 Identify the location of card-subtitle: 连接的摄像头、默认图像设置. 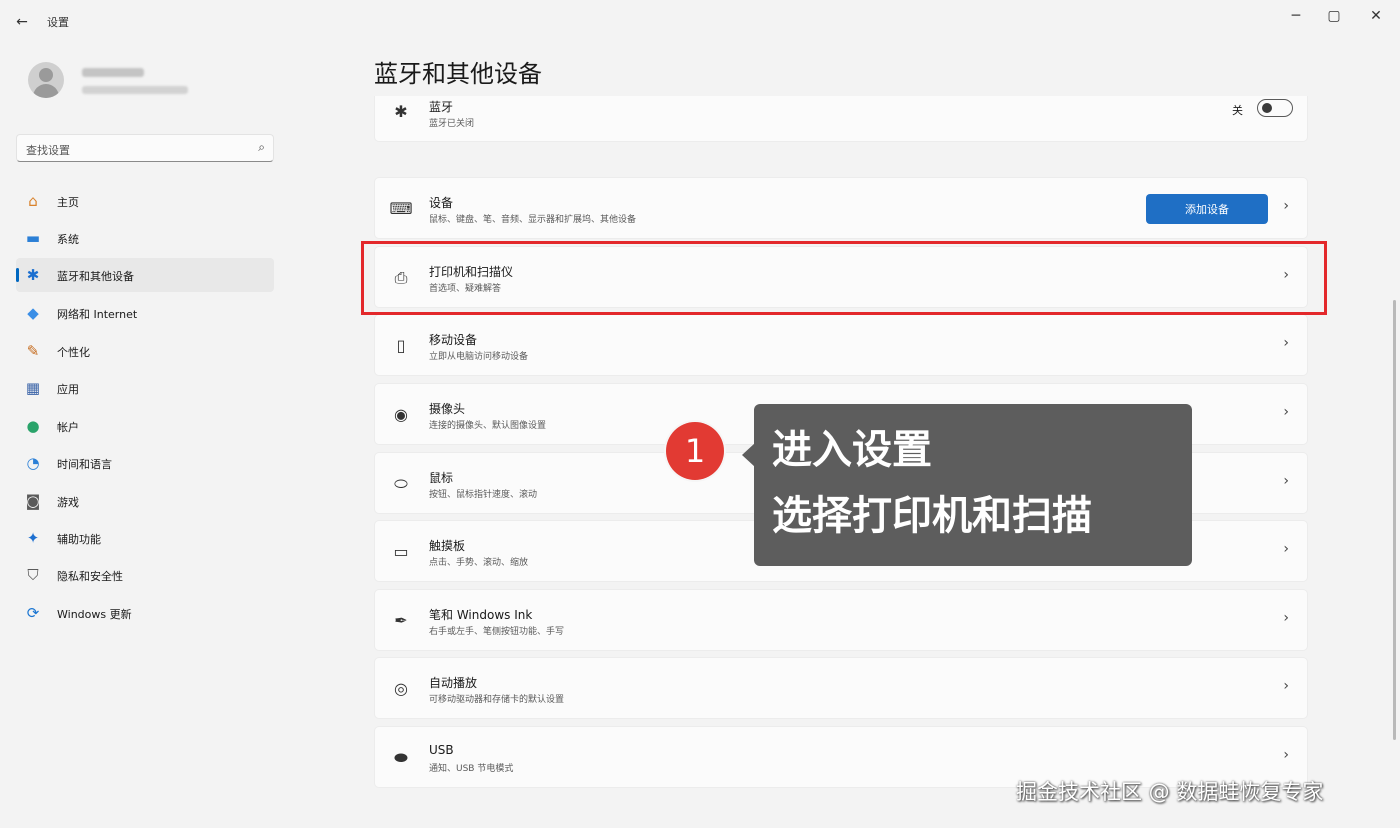
(488, 426).